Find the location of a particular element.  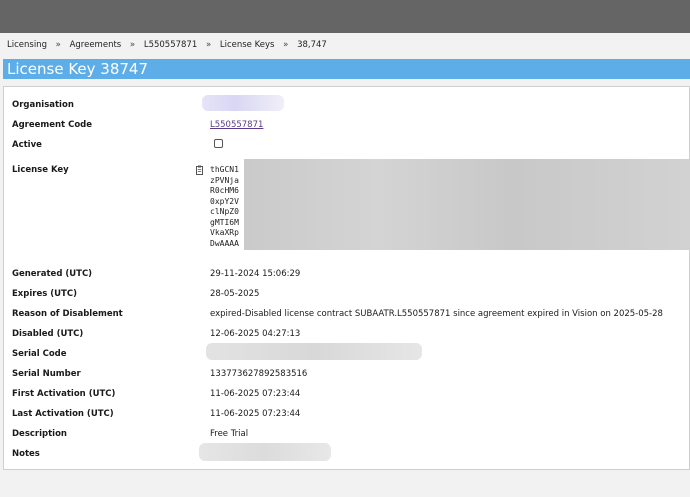

serial-number-row: Serial Number 133773627892583516 is located at coordinates (346, 377).